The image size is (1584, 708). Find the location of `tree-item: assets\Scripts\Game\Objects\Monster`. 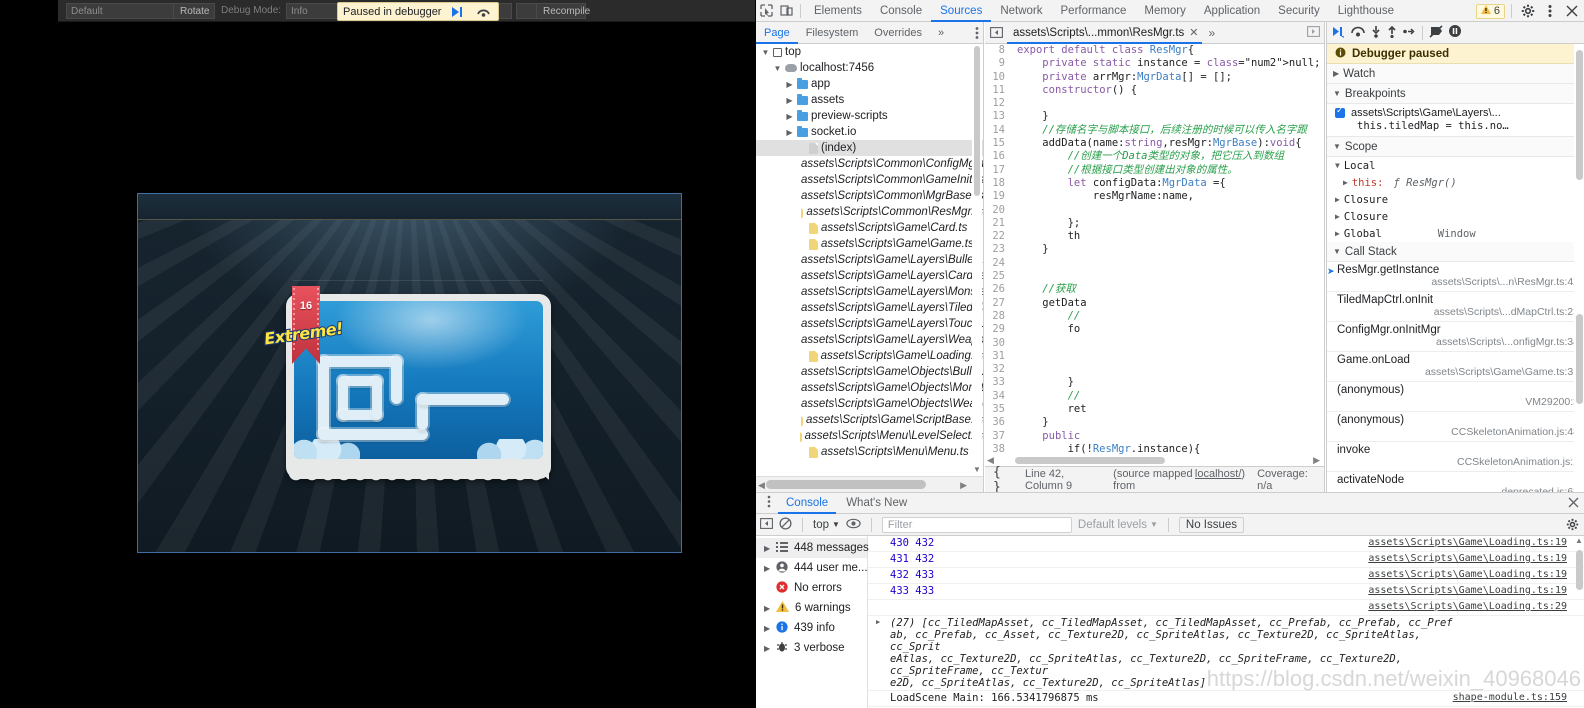

tree-item: assets\Scripts\Game\Objects\Monster is located at coordinates (869, 388).